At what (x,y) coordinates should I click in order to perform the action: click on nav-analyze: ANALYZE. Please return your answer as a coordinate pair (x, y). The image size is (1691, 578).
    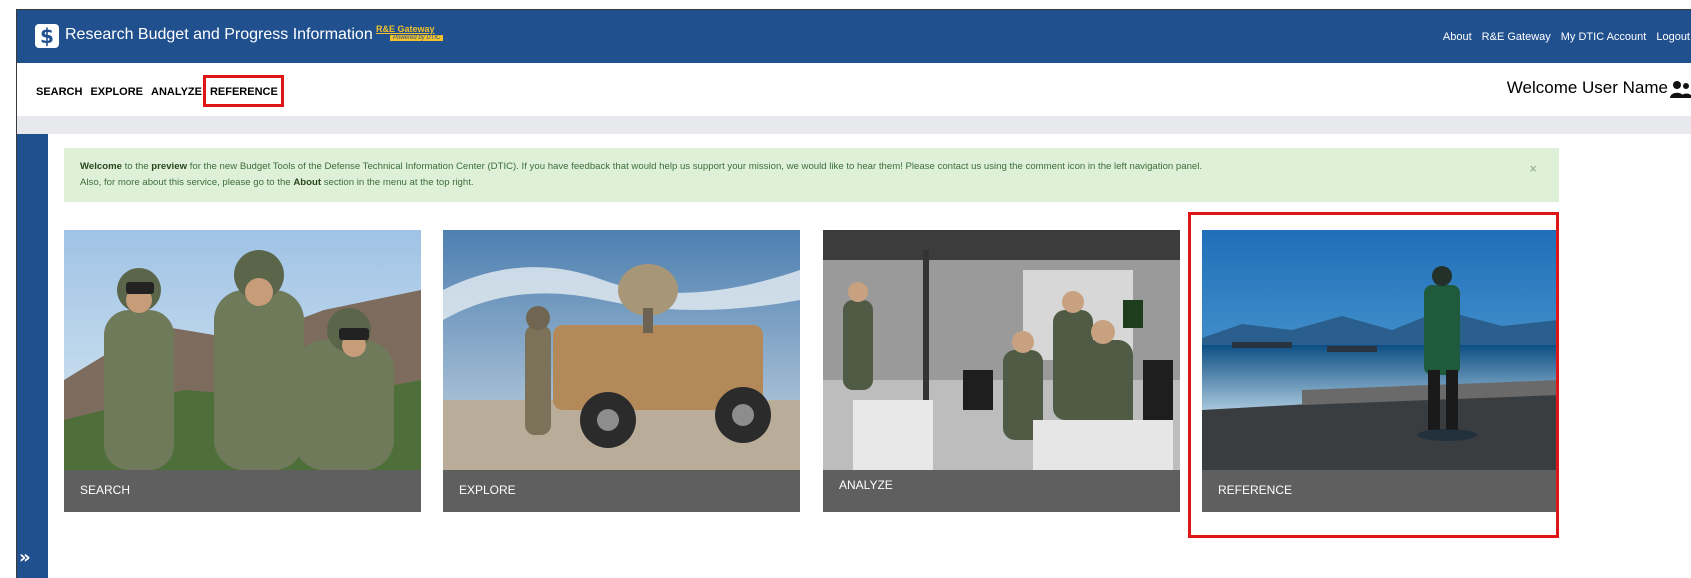
    Looking at the image, I should click on (176, 92).